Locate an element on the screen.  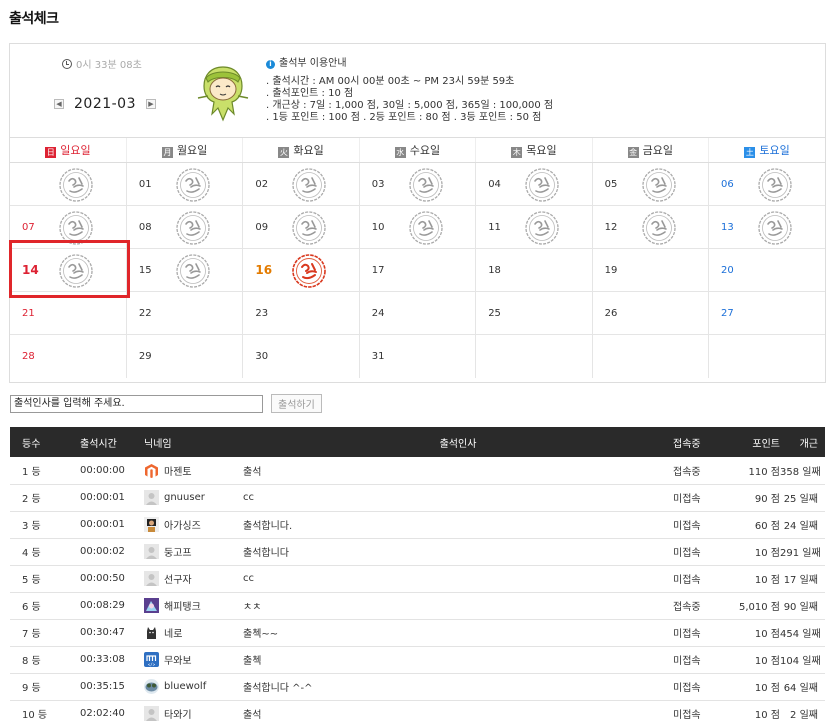
weekday-label: 목요일 is located at coordinates (541, 150).